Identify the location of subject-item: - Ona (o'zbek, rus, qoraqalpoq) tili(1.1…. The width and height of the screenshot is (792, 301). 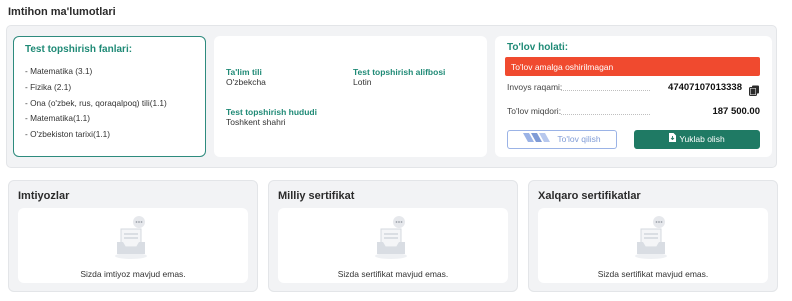
(96, 102).